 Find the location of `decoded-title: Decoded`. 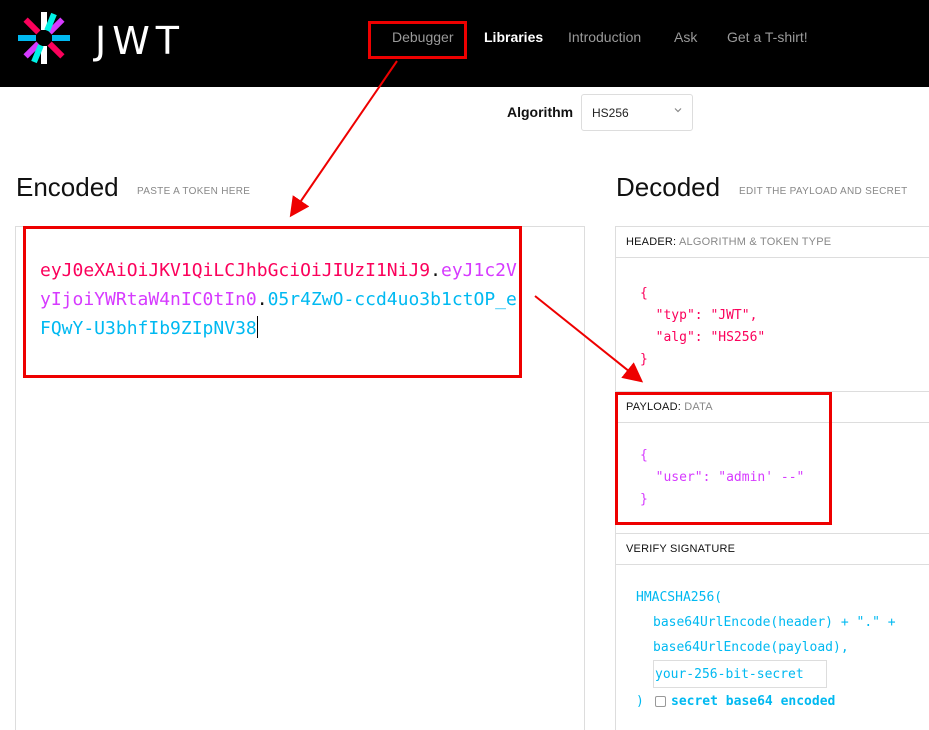

decoded-title: Decoded is located at coordinates (668, 187).